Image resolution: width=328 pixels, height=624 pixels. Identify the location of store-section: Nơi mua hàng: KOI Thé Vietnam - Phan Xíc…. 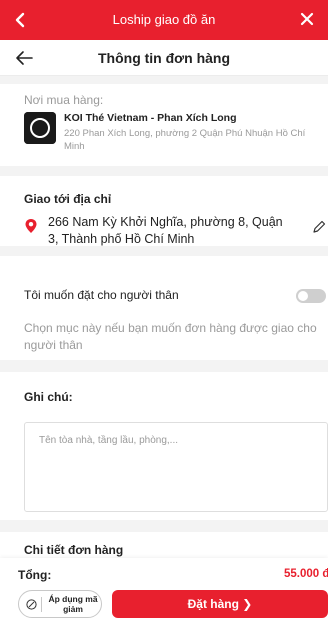
(164, 125).